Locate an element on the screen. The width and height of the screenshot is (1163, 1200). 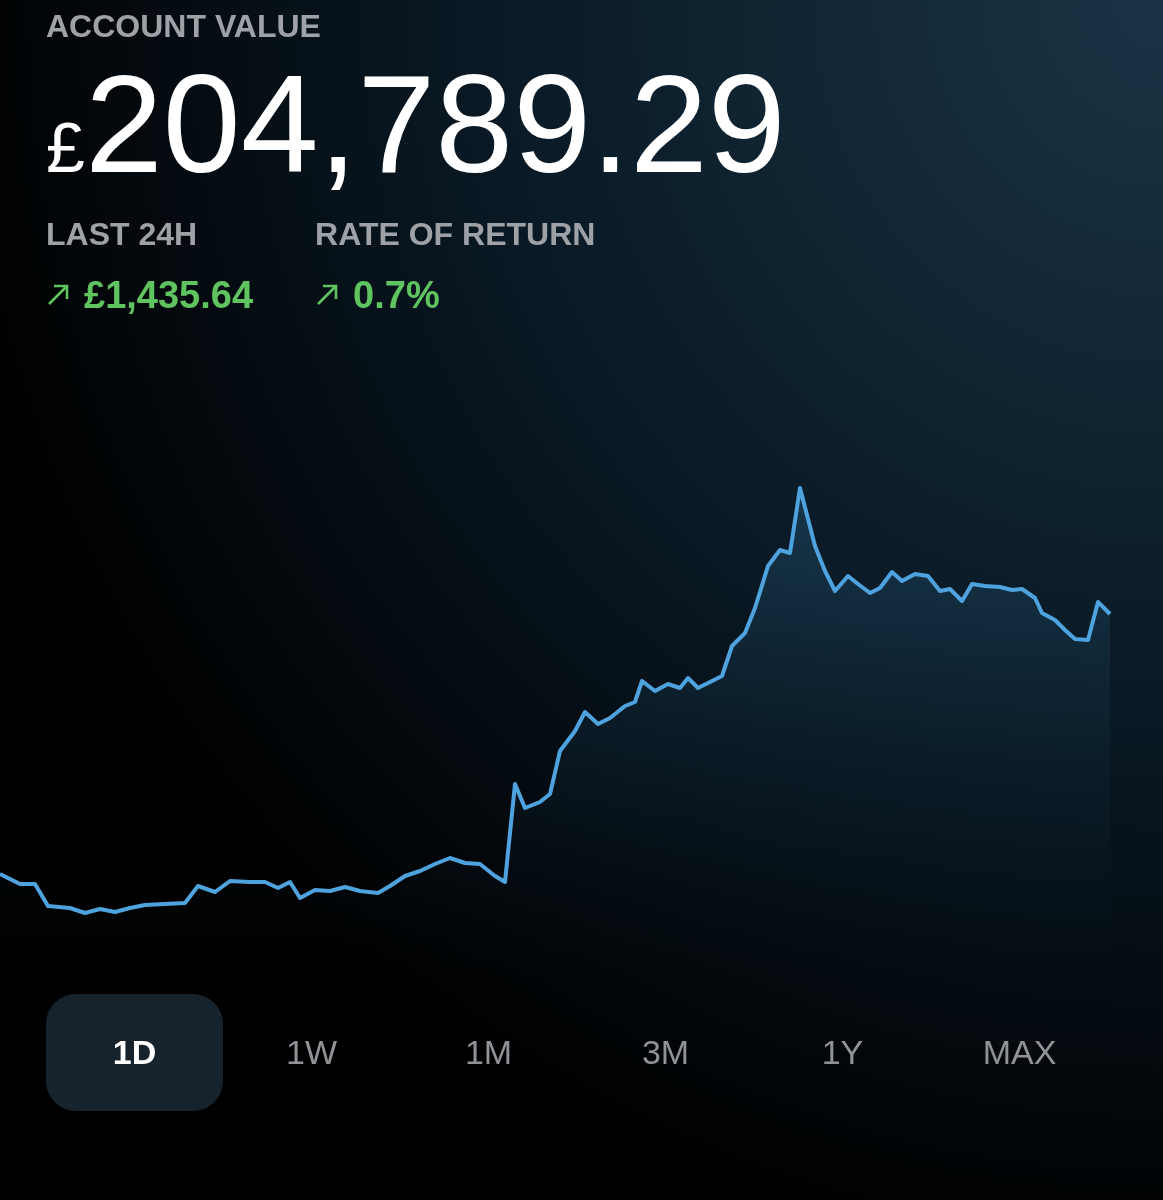
metric-value: £1,435.64 is located at coordinates (169, 295).